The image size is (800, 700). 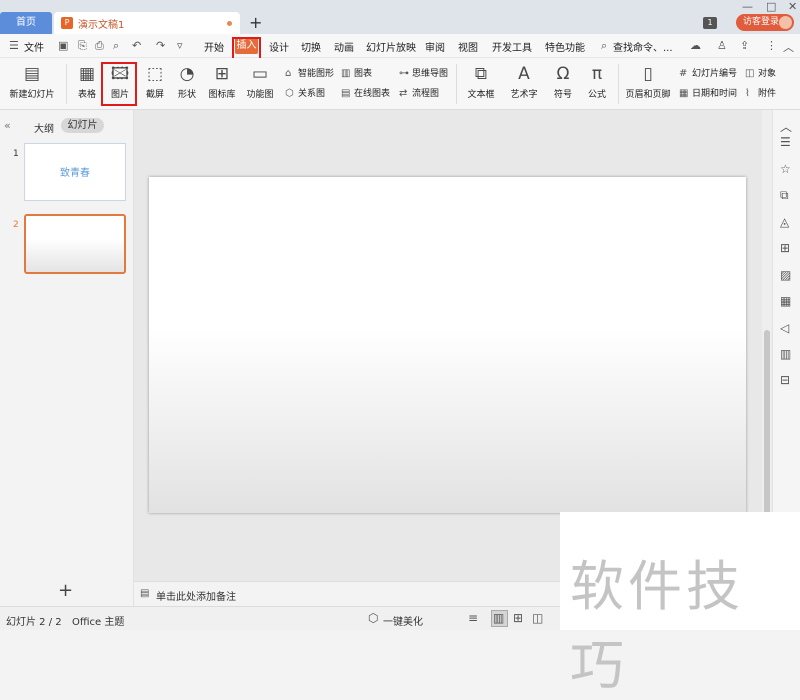 What do you see at coordinates (82, 125) in the screenshot?
I see `slides-view-tab: 幻灯片` at bounding box center [82, 125].